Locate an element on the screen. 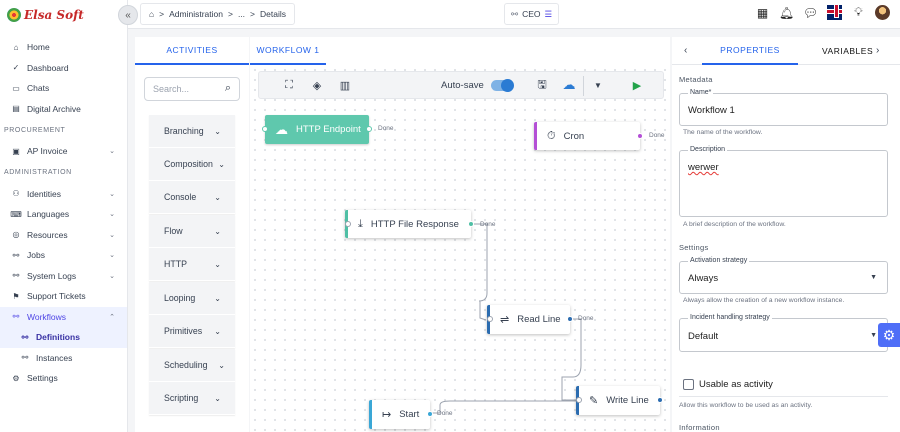 This screenshot has width=900, height=432. sidebar-item-label: Settings is located at coordinates (42, 378).